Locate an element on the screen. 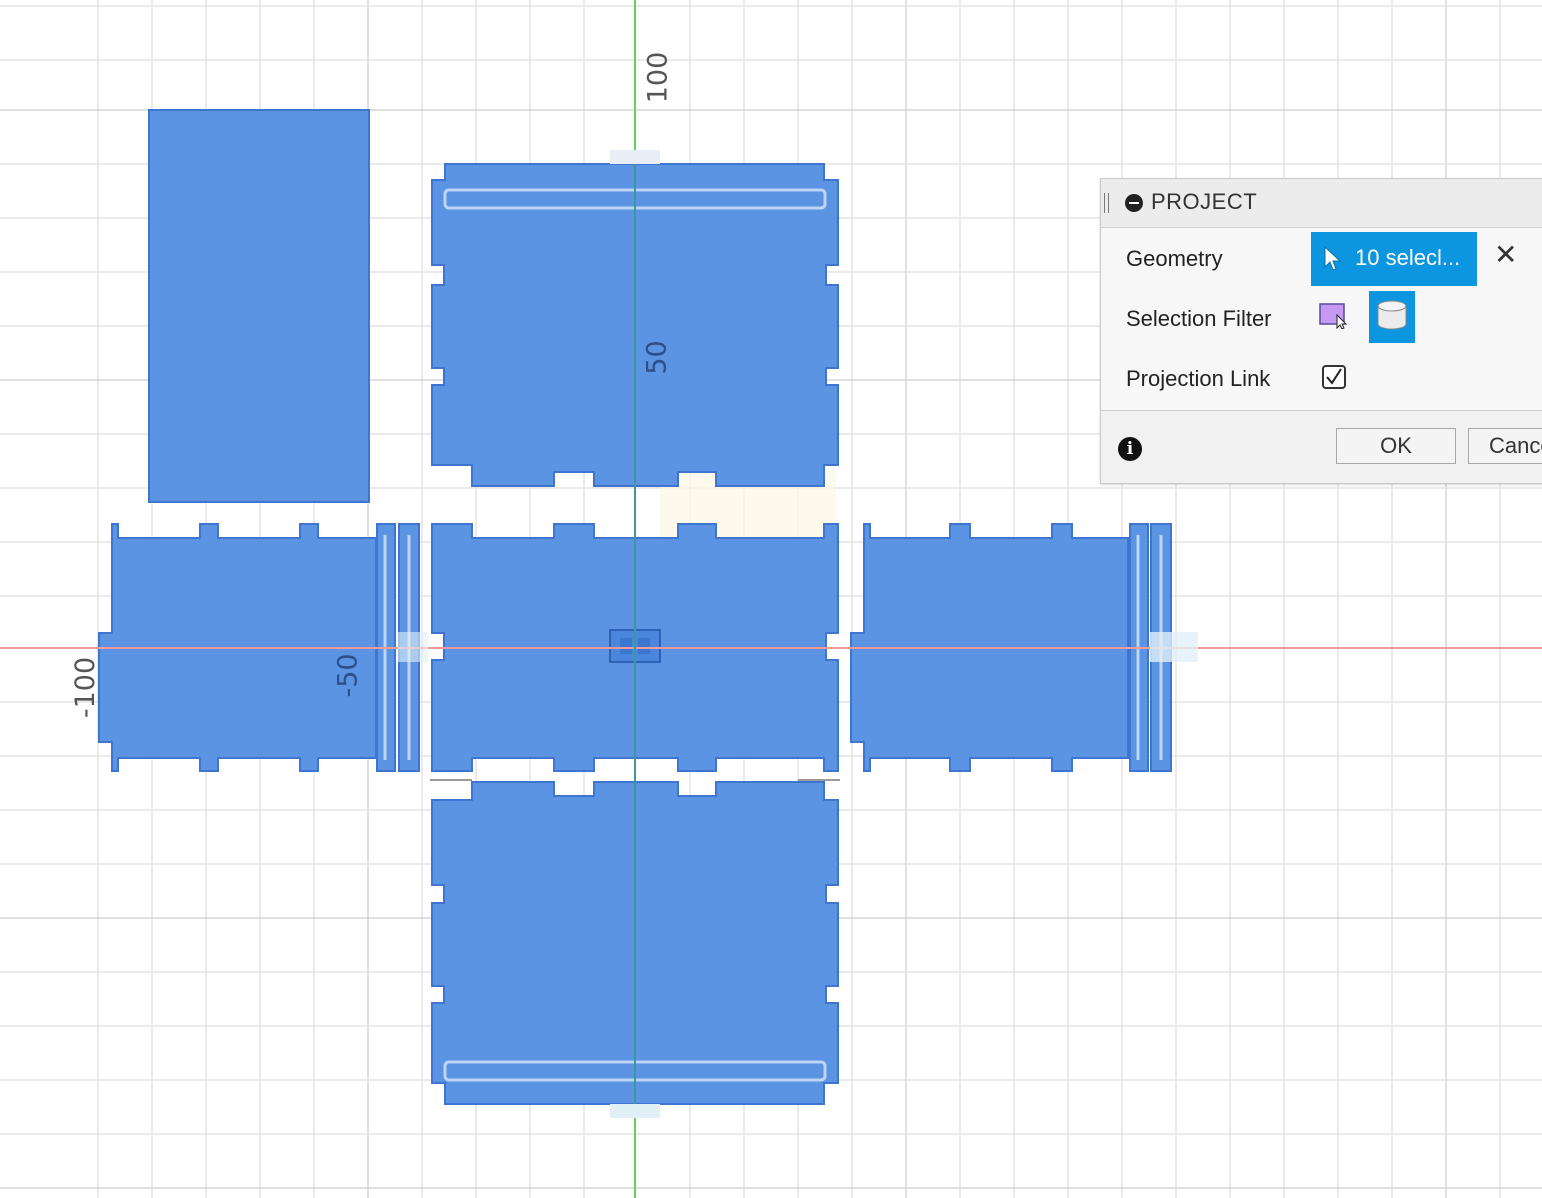  cursor-arrow-icon is located at coordinates (1332, 258).